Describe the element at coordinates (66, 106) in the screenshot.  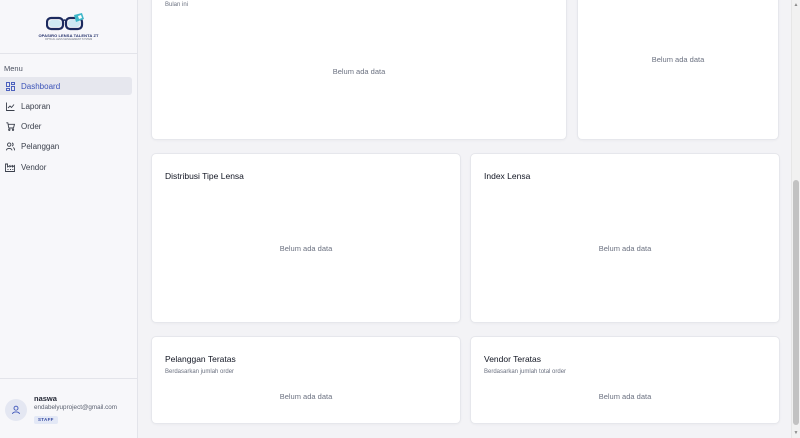
I see `sidebar-item-laporan: Laporan` at that location.